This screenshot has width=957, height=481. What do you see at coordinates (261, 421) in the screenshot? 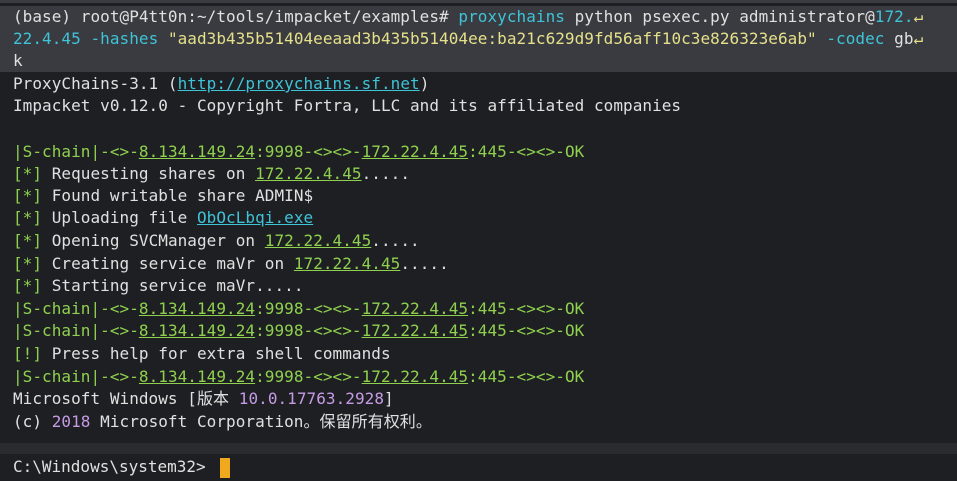
I see `copyright-text: Microsoft Corporation。保留所有权利。` at bounding box center [261, 421].